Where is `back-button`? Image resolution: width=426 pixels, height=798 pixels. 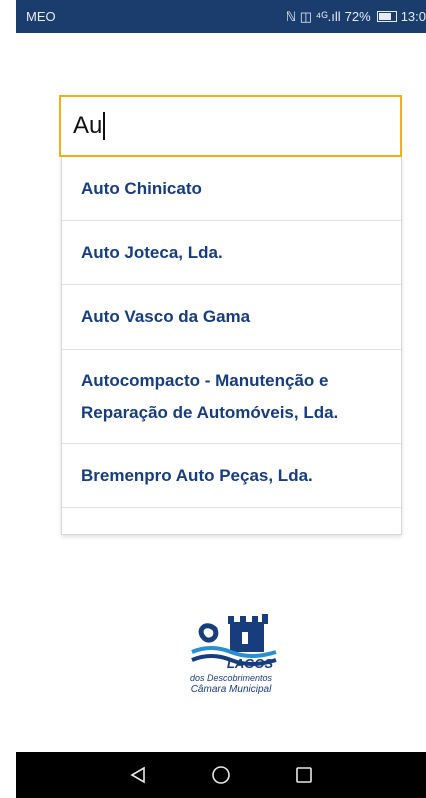
back-button is located at coordinates (138, 775).